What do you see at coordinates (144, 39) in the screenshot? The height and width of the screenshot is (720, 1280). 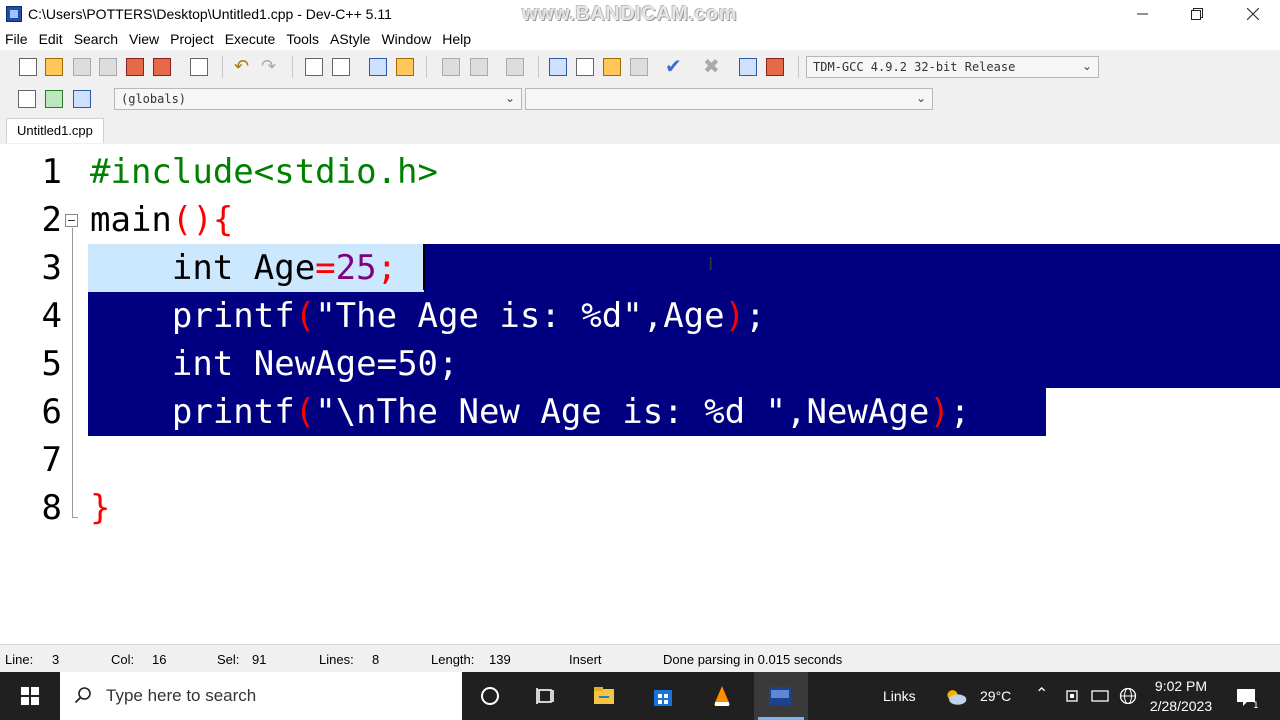 I see `menu-view: View` at bounding box center [144, 39].